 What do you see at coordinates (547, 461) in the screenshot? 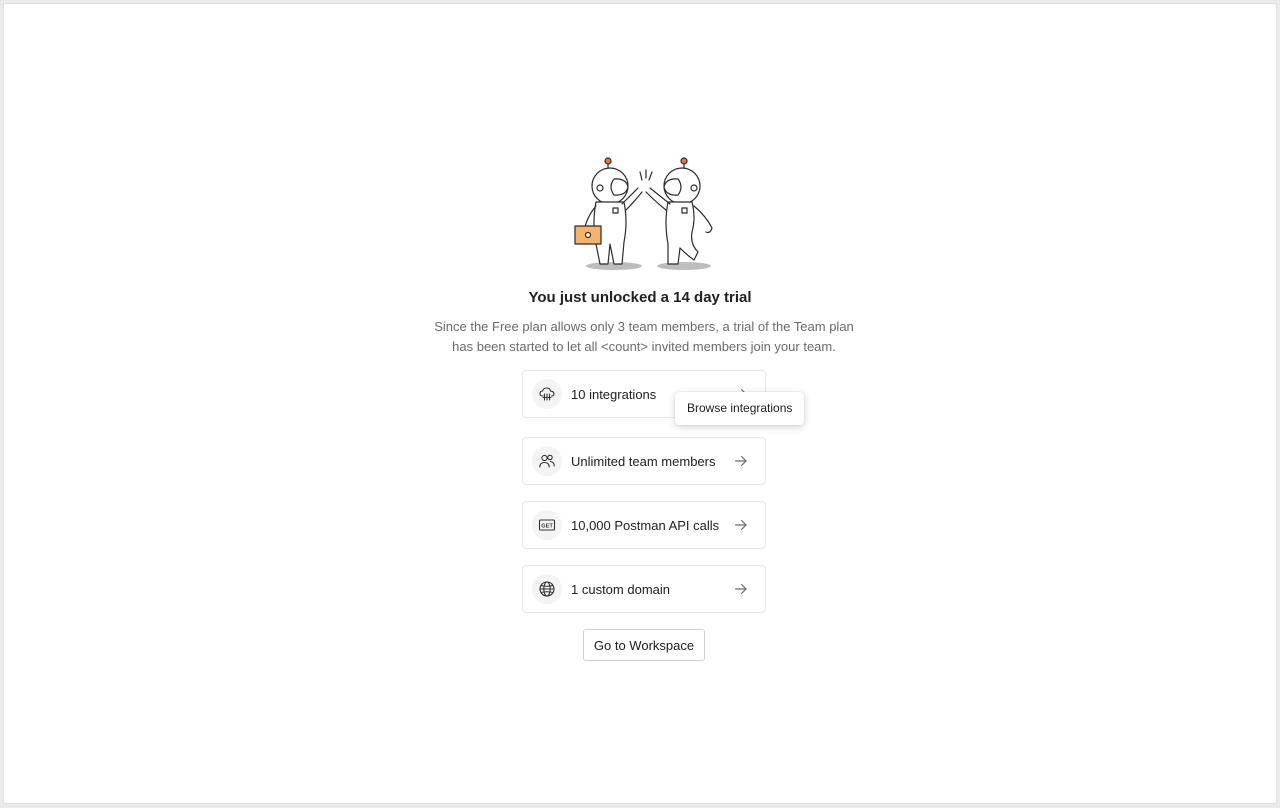
I see `team-members-icon` at bounding box center [547, 461].